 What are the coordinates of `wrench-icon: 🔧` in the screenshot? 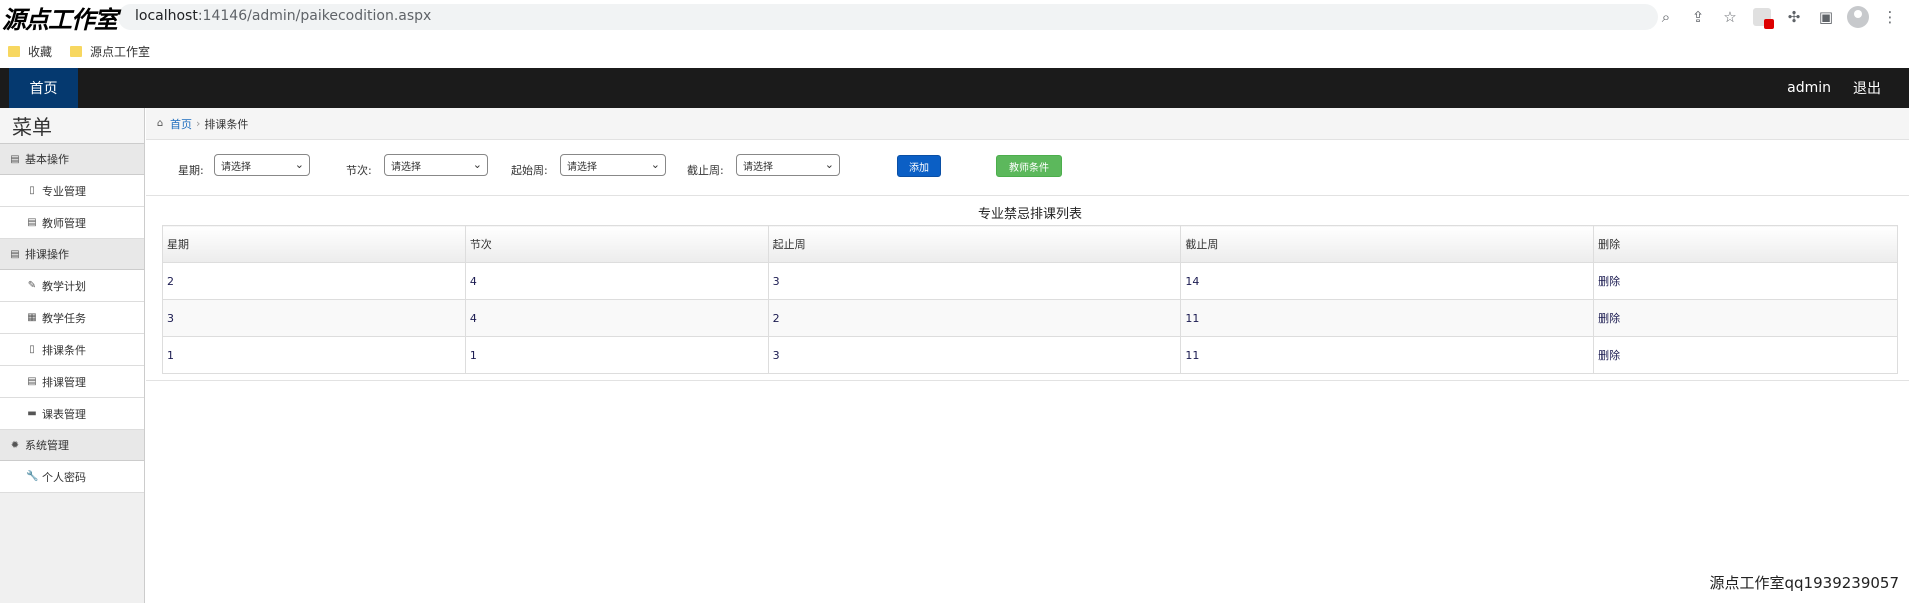 It's located at (32, 476).